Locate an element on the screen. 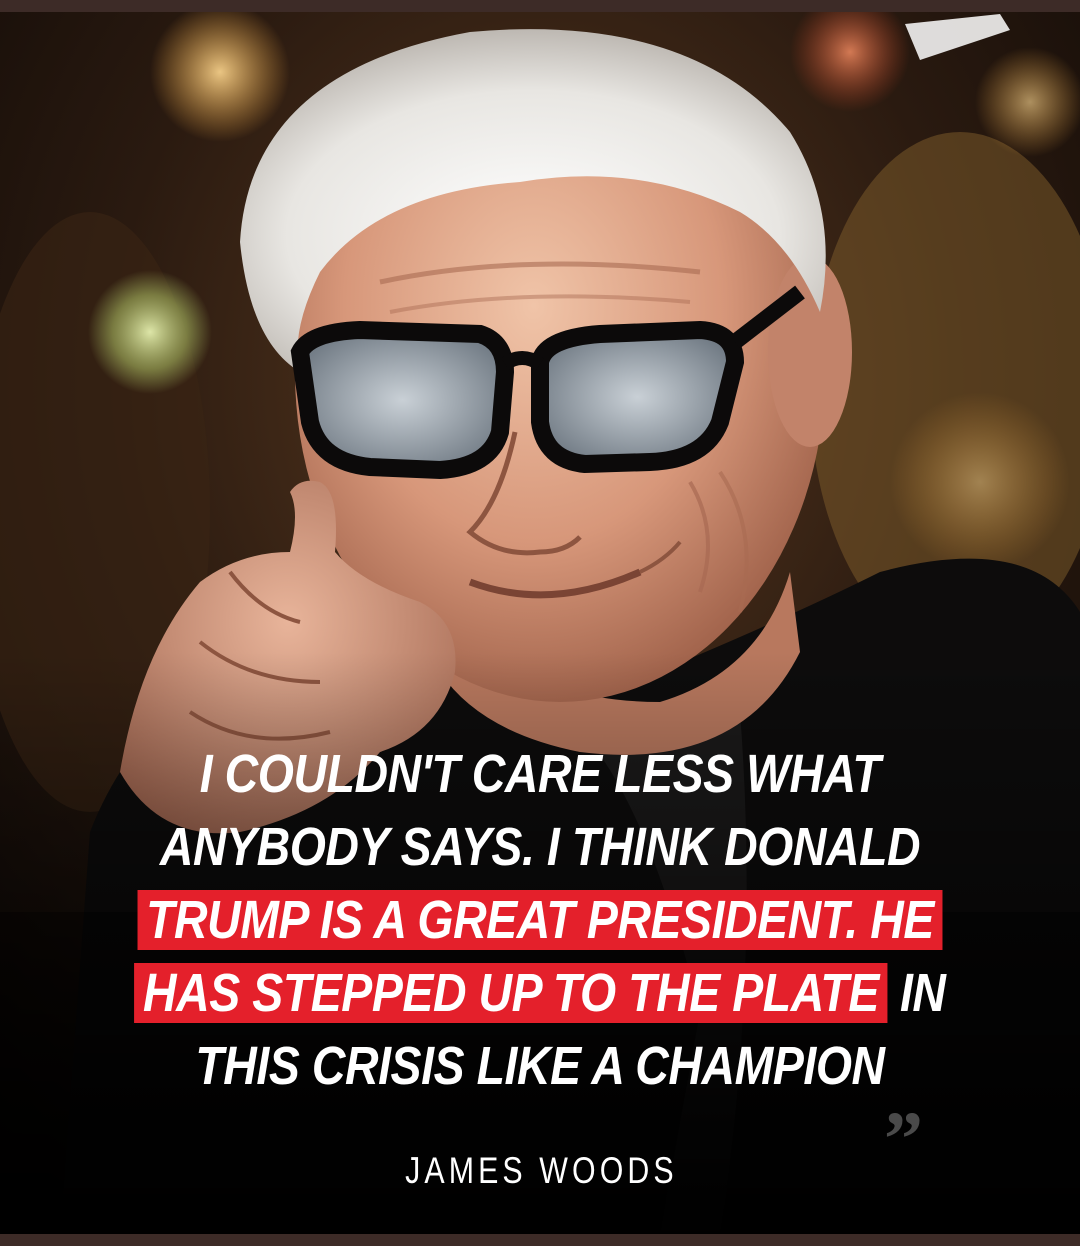  quote-line-3: TRUMP IS A GREAT PRESIDENT. HE is located at coordinates (540, 920).